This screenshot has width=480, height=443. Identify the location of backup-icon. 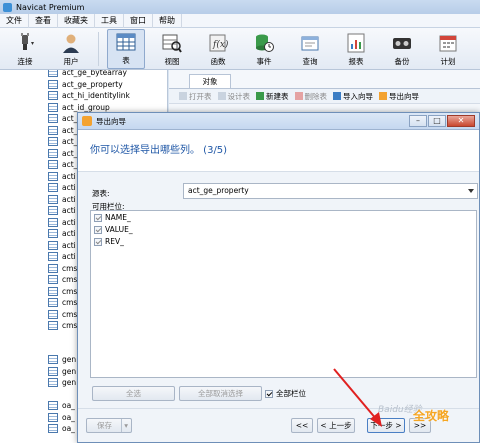
(402, 43).